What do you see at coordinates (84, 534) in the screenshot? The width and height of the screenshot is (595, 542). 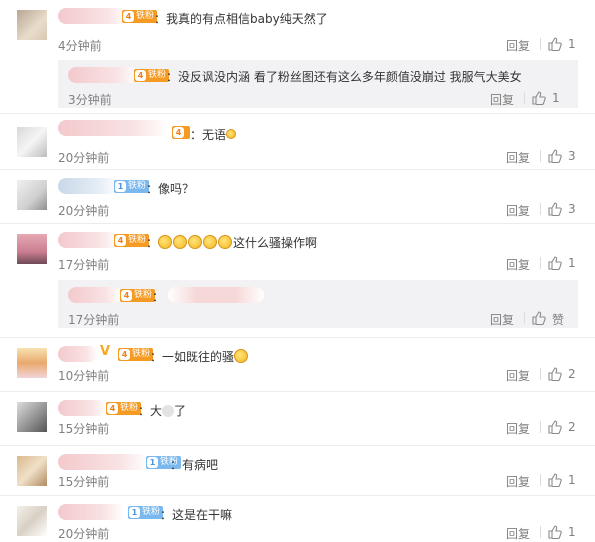 I see `comment-time: 20分钟前` at bounding box center [84, 534].